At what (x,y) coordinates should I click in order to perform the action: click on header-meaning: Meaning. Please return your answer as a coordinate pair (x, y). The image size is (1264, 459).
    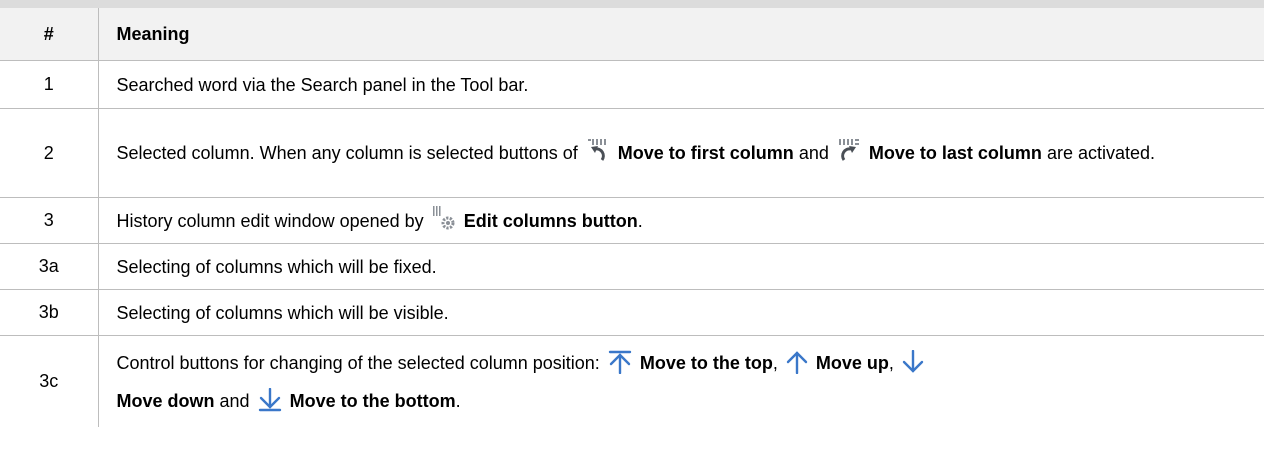
    Looking at the image, I should click on (680, 34).